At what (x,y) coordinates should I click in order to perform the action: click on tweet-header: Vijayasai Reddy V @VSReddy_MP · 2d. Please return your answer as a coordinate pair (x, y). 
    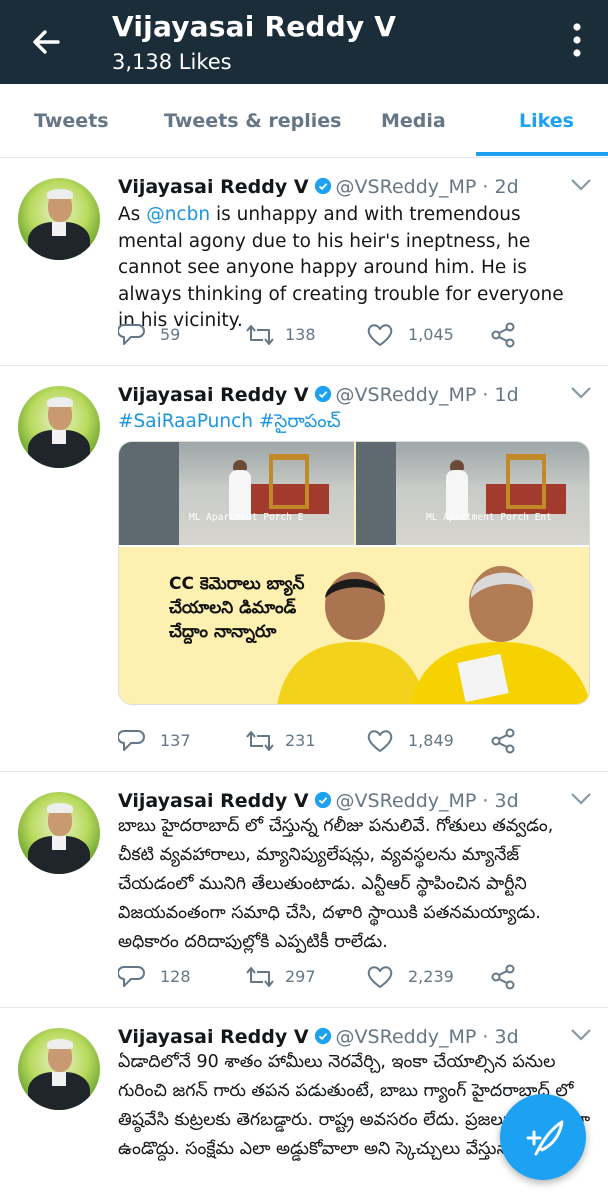
    Looking at the image, I should click on (318, 187).